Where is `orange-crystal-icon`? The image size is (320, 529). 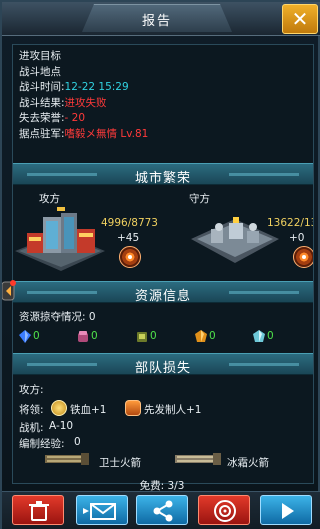 orange-crystal-icon is located at coordinates (201, 336).